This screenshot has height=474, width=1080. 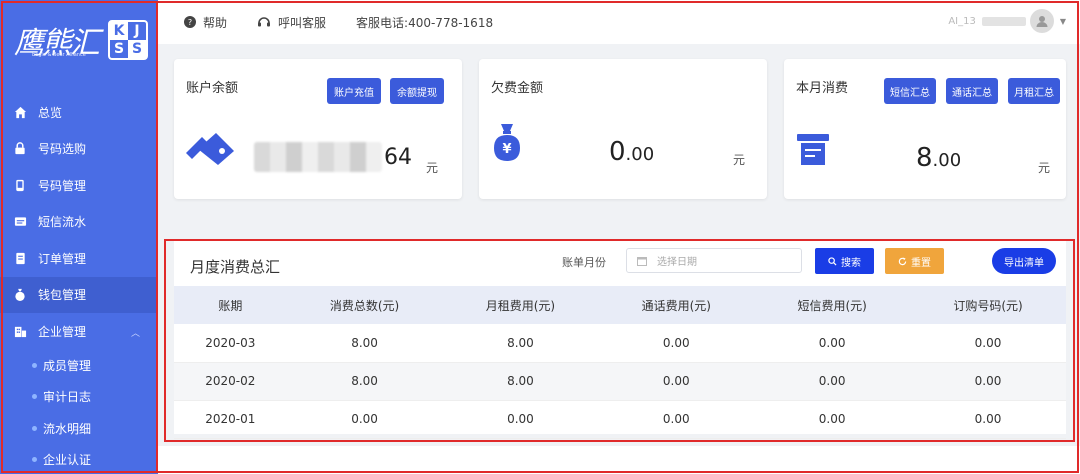 I want to click on reset-button: 重置, so click(x=914, y=261).